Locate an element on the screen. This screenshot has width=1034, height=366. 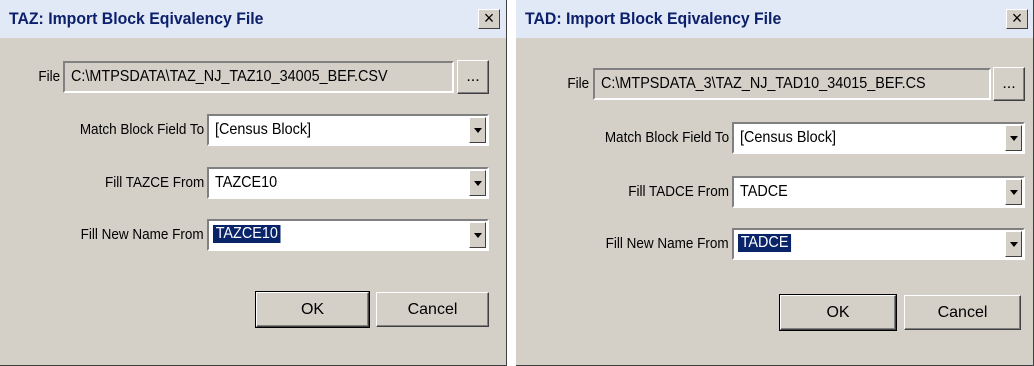
fill-new-name-value: TAZCE10 is located at coordinates (247, 234).